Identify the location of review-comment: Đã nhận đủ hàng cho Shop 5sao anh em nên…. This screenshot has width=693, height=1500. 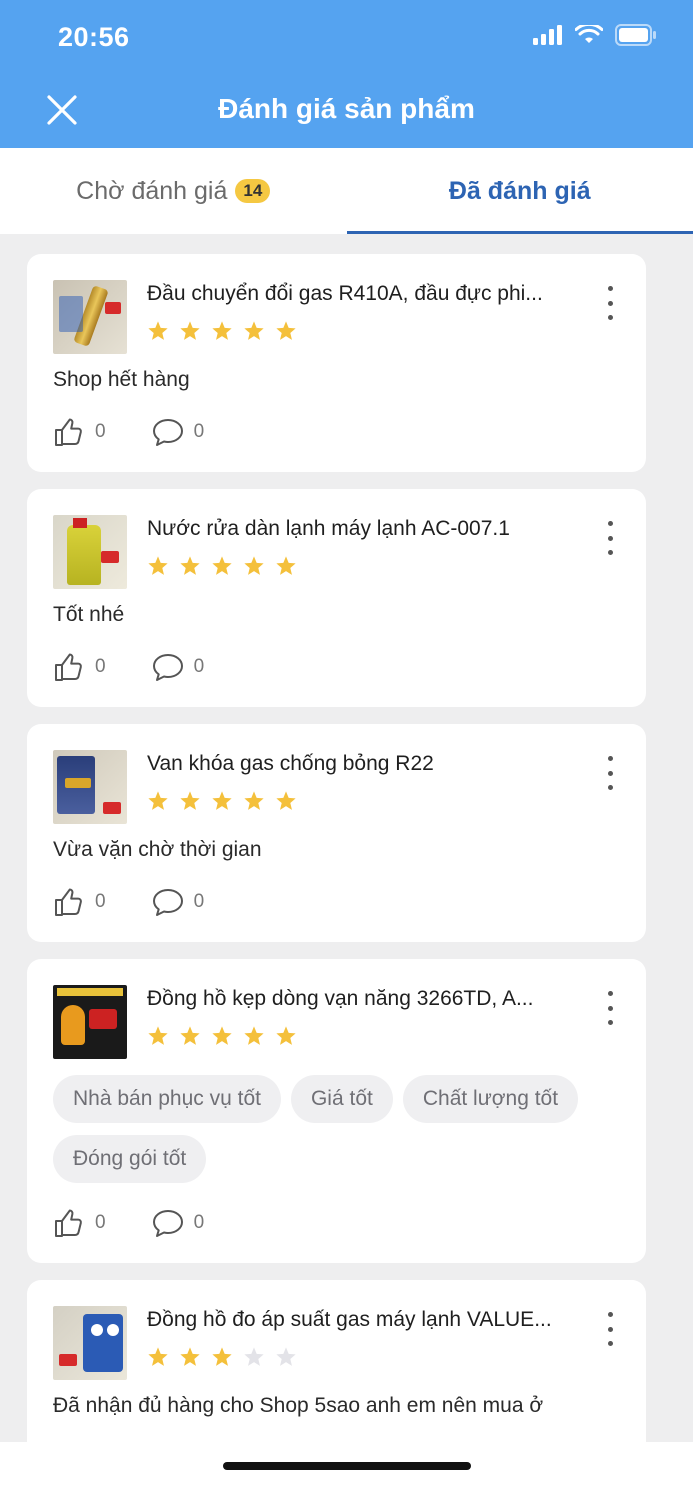
(298, 1405).